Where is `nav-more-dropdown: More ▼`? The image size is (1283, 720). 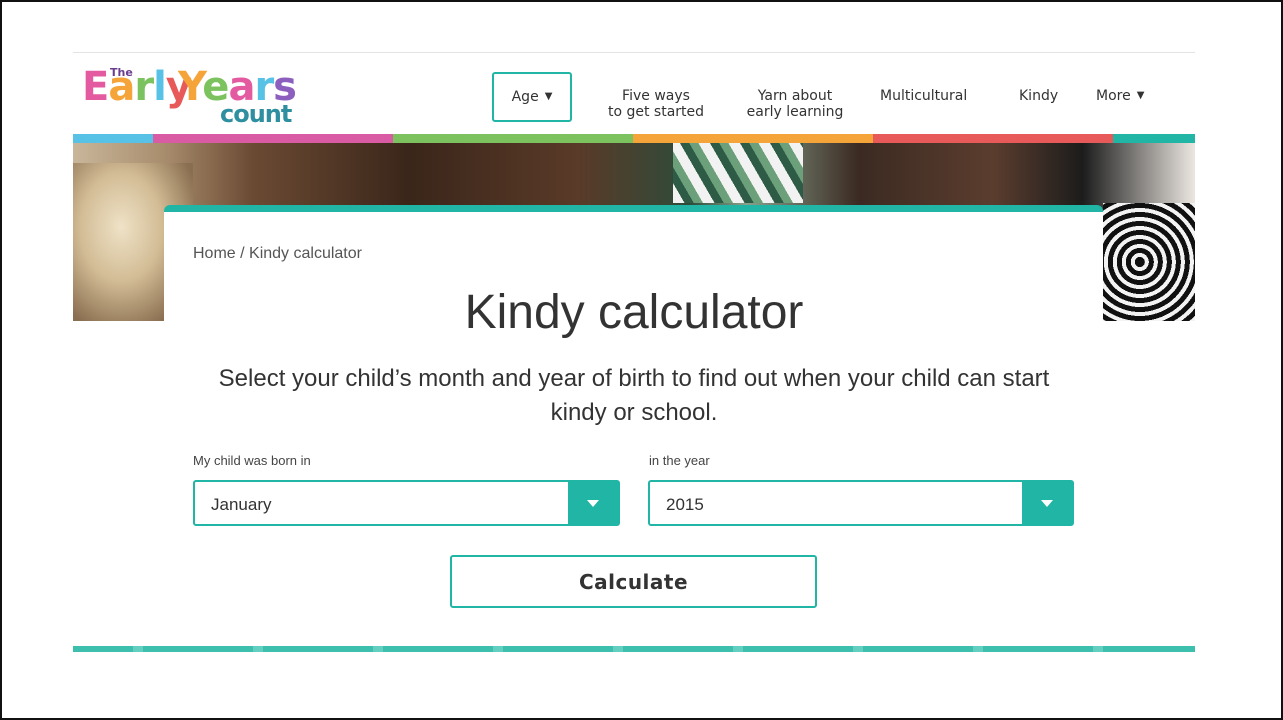
nav-more-dropdown: More ▼ is located at coordinates (1120, 96).